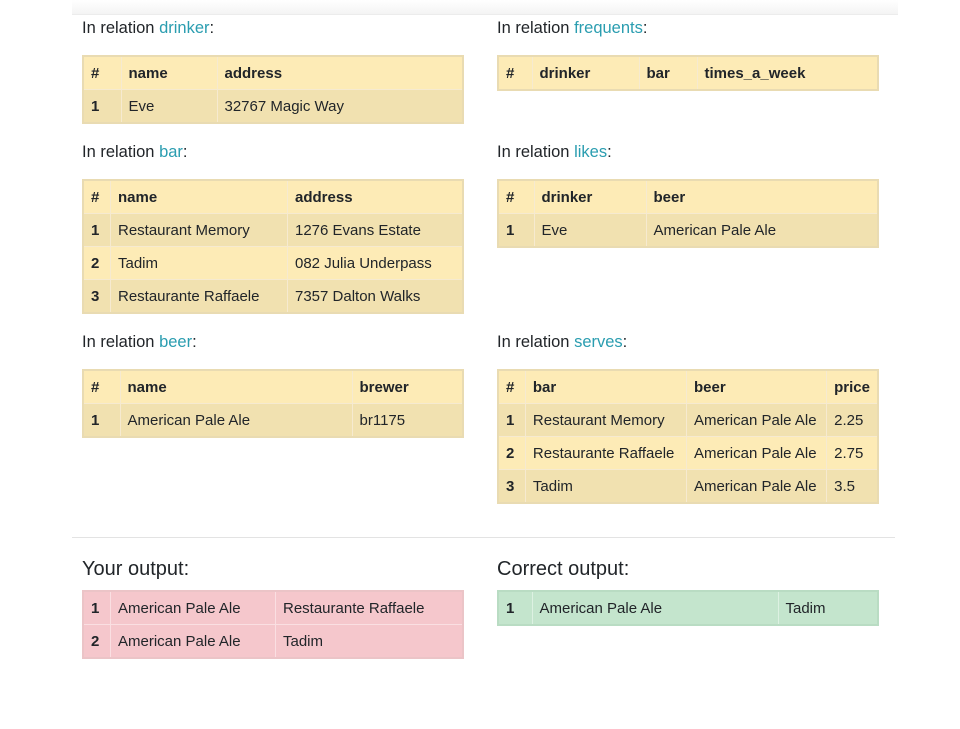 The image size is (960, 729). What do you see at coordinates (273, 263) in the screenshot?
I see `table-row: 2 Tadim 082 Julia Underpass` at bounding box center [273, 263].